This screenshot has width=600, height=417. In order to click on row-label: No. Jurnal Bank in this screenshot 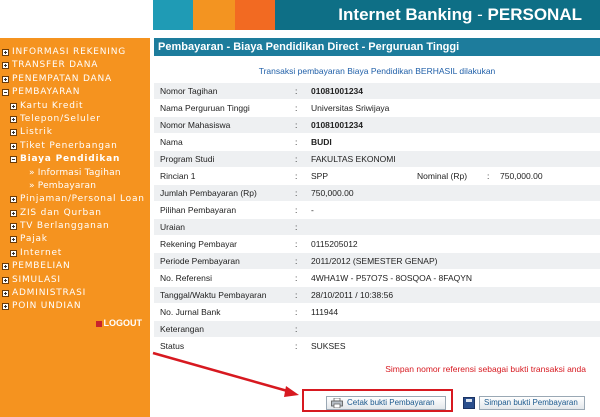, I will do `click(190, 312)`.